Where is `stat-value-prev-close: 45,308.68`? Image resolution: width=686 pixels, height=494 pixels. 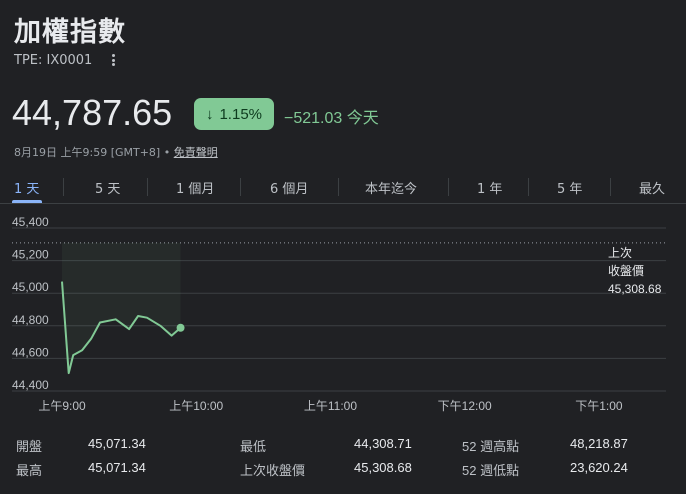 stat-value-prev-close: 45,308.68 is located at coordinates (383, 467).